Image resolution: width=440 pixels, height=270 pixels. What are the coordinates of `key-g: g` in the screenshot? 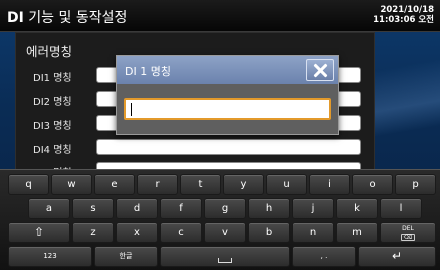 It's located at (225, 208).